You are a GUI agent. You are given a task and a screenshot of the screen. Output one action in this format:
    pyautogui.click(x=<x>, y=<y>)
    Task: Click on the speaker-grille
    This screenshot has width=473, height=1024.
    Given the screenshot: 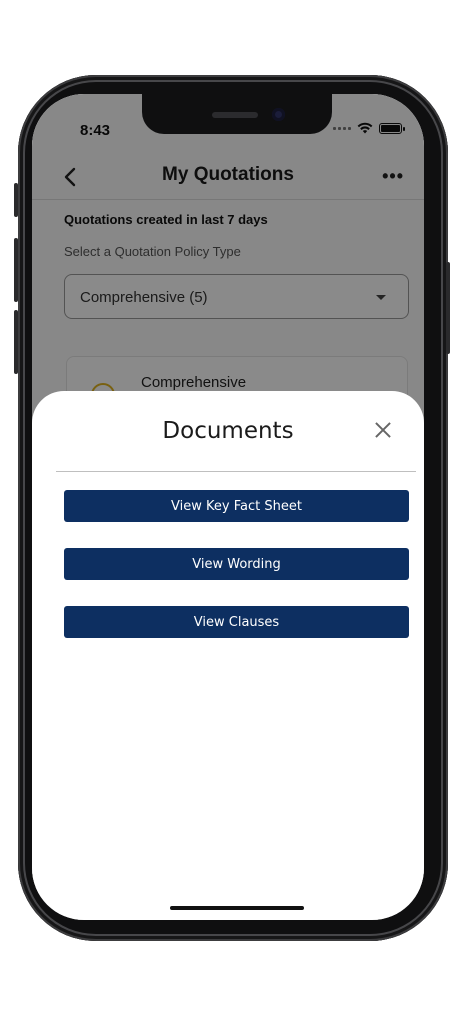 What is the action you would take?
    pyautogui.click(x=235, y=115)
    